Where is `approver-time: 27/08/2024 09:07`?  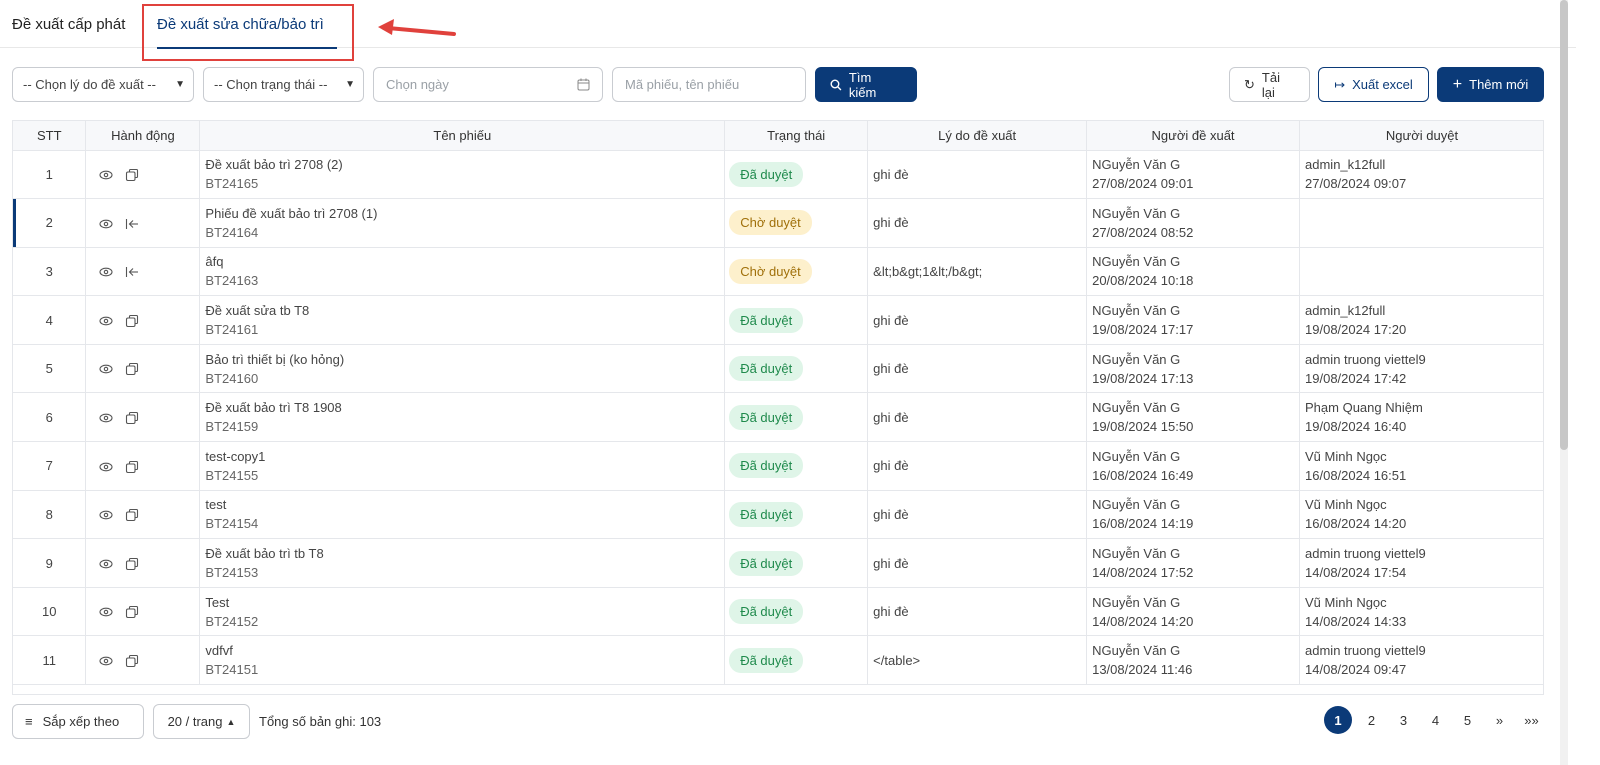
approver-time: 27/08/2024 09:07 is located at coordinates (1356, 184).